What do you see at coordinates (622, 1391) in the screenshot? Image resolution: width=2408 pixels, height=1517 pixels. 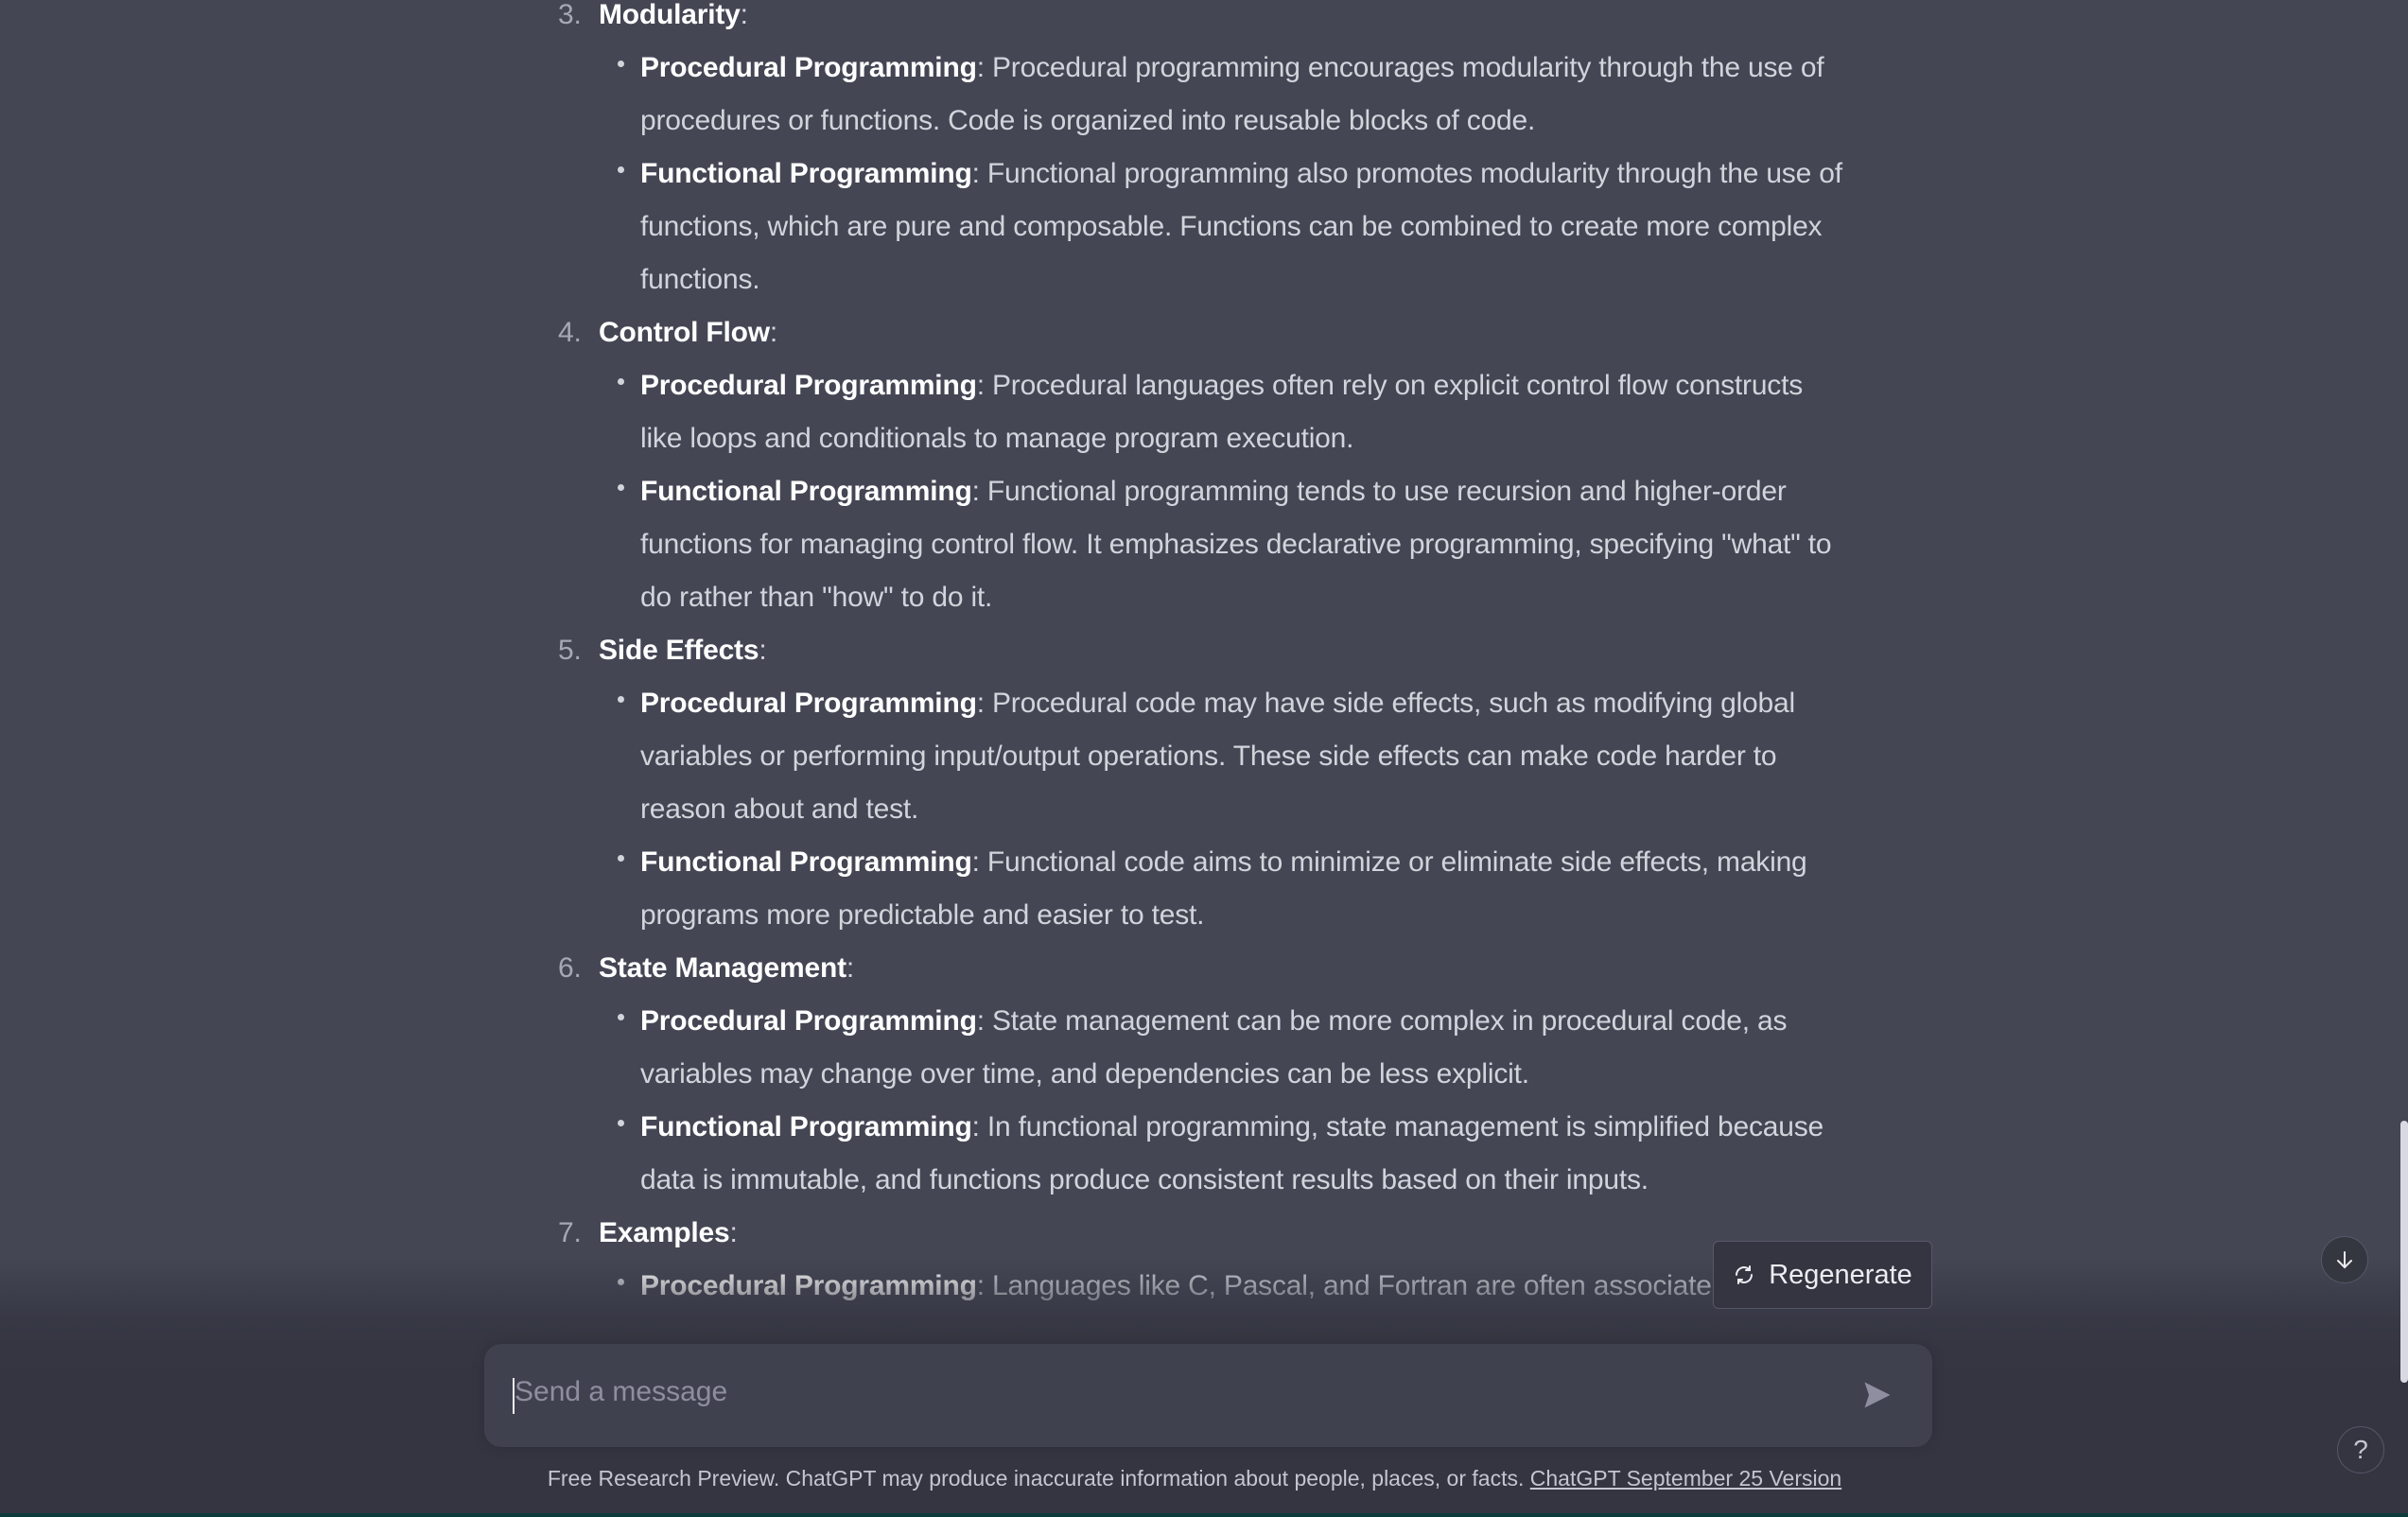 I see `message-placeholder: Send a message` at bounding box center [622, 1391].